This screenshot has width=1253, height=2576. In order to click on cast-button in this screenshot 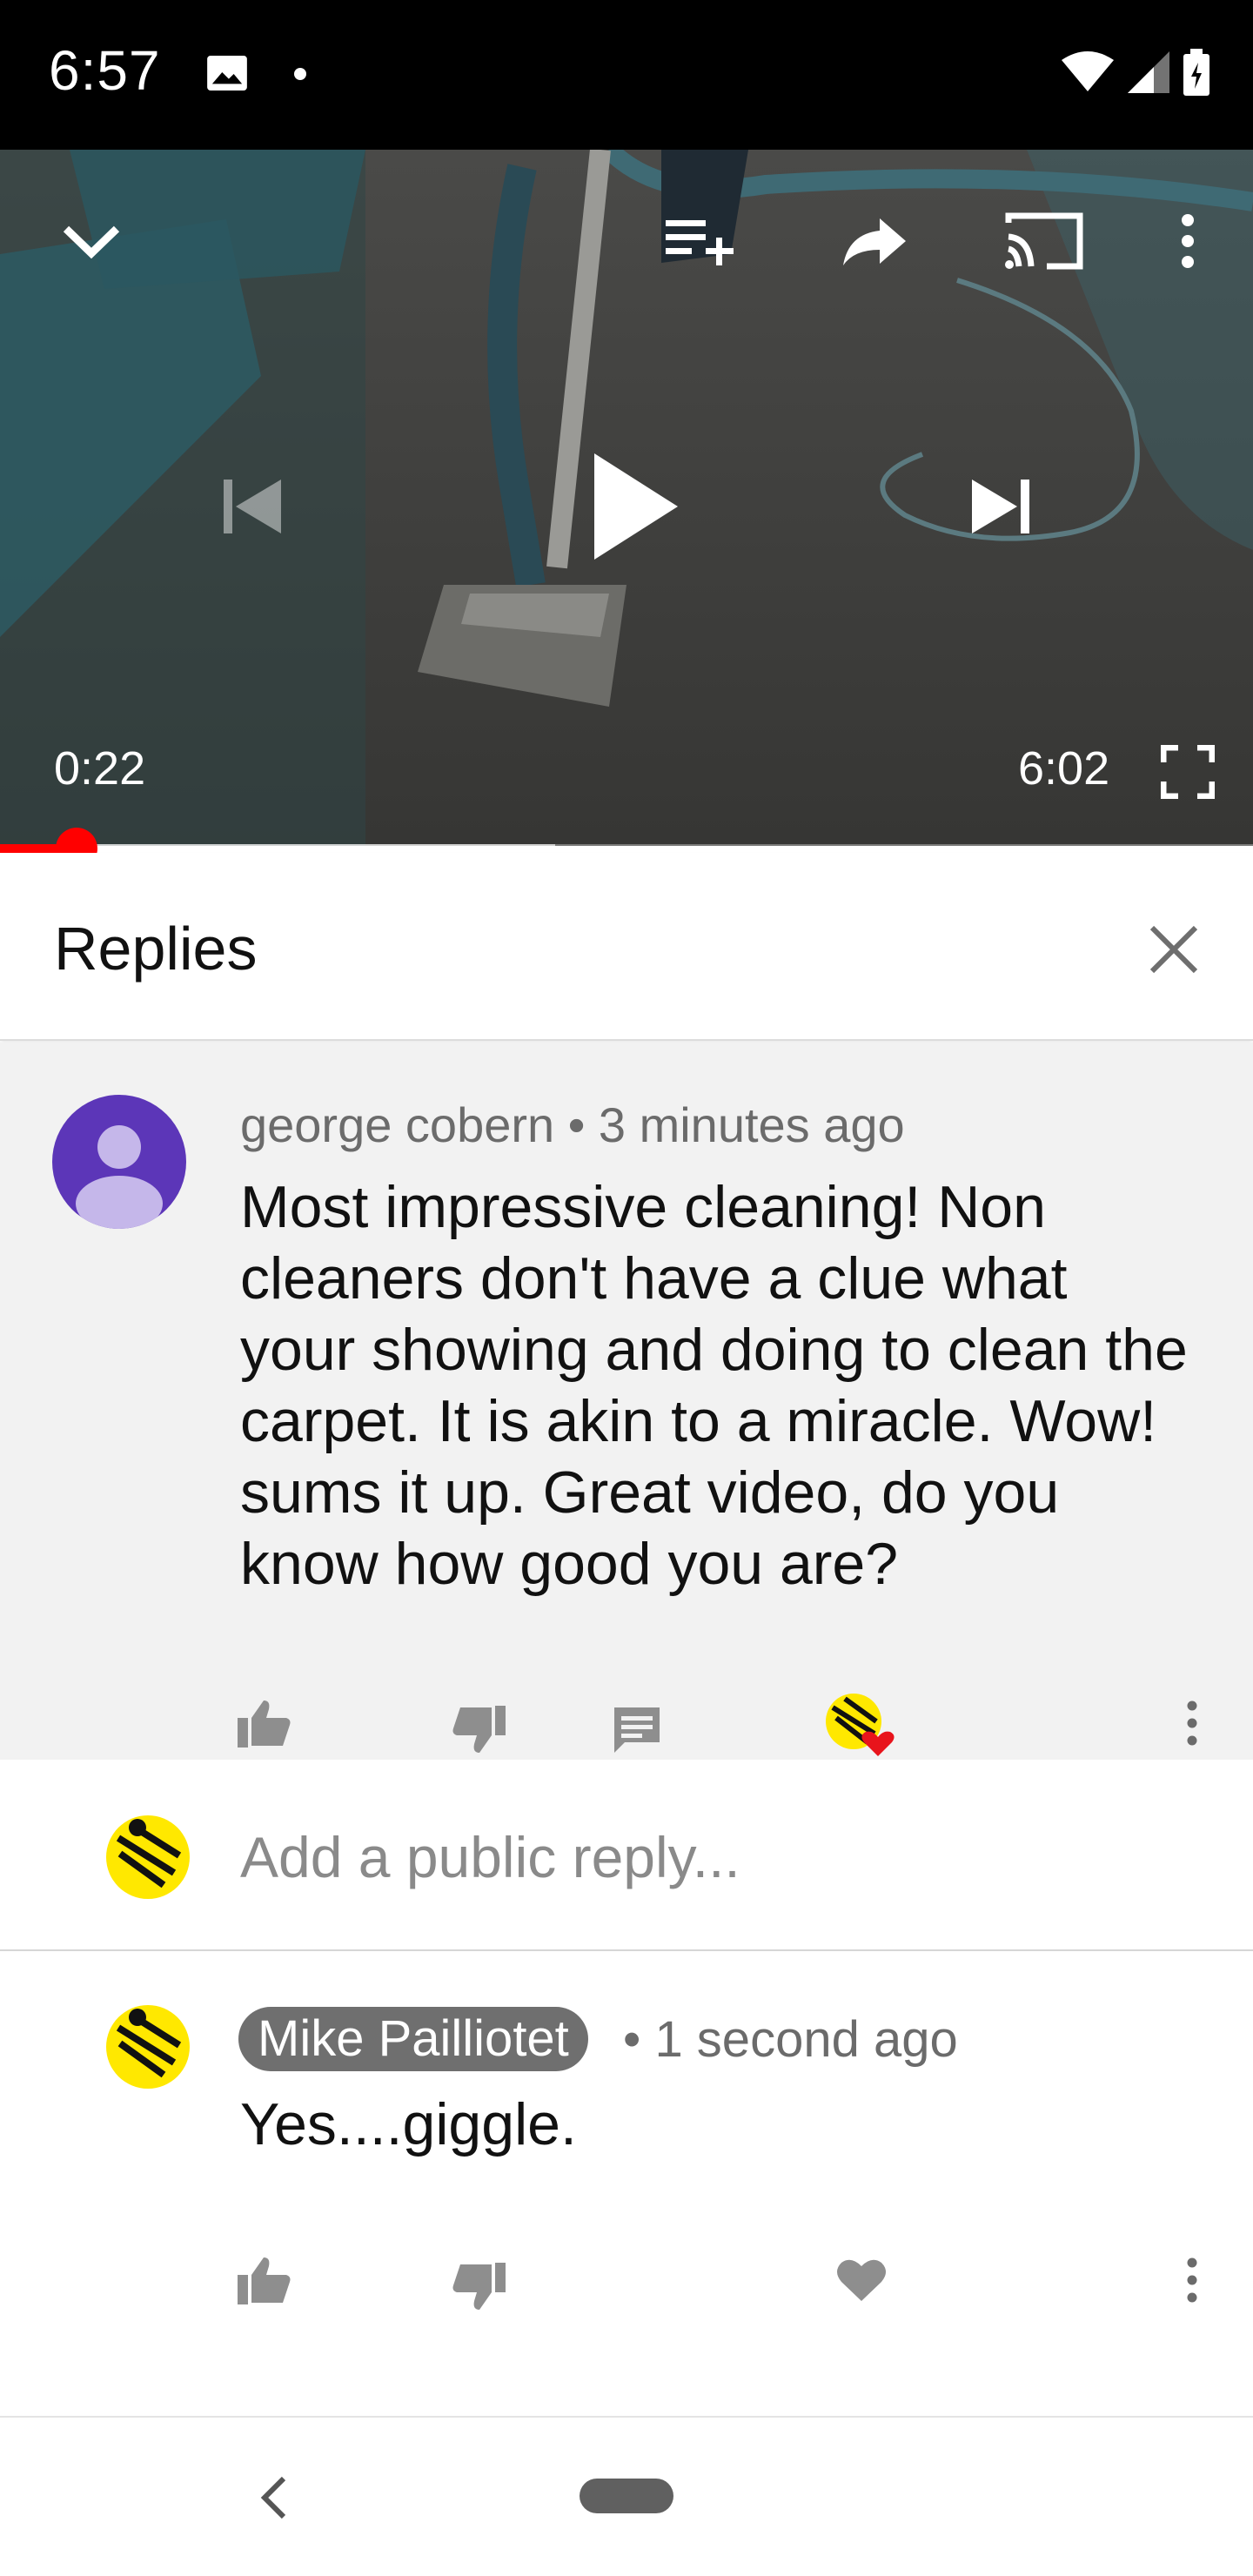, I will do `click(1044, 241)`.